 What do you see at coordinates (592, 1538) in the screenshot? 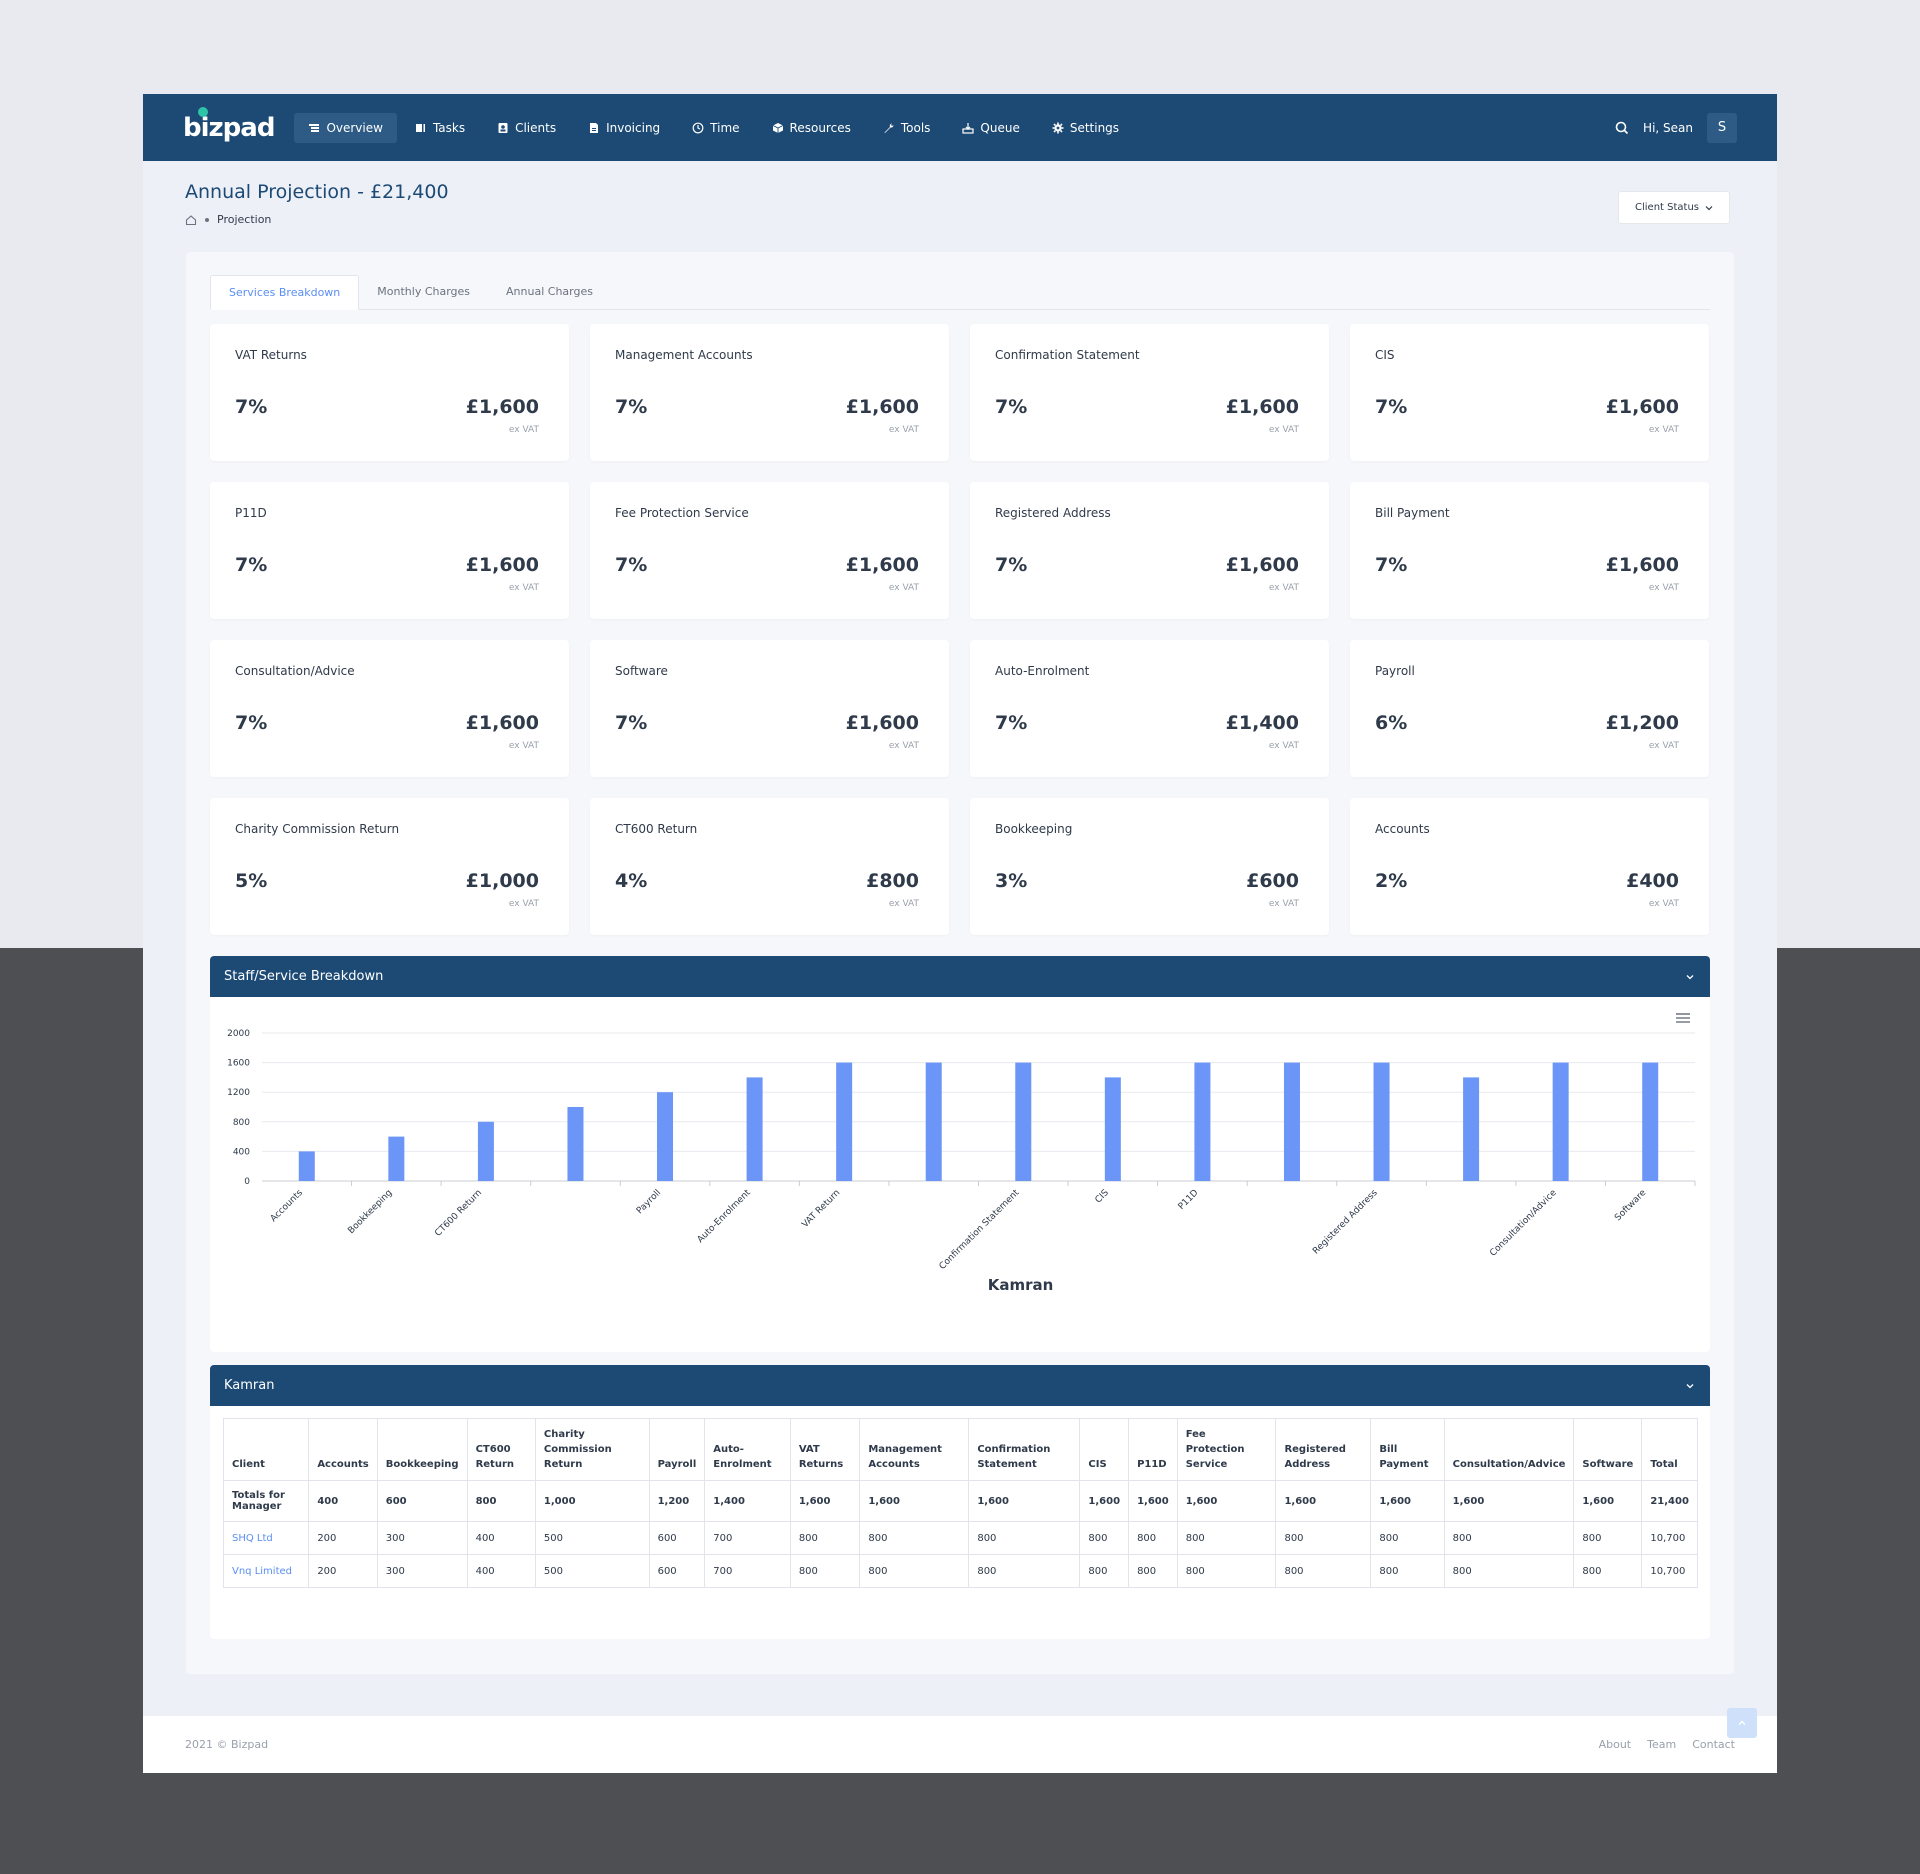
I see `table-cell: 500` at bounding box center [592, 1538].